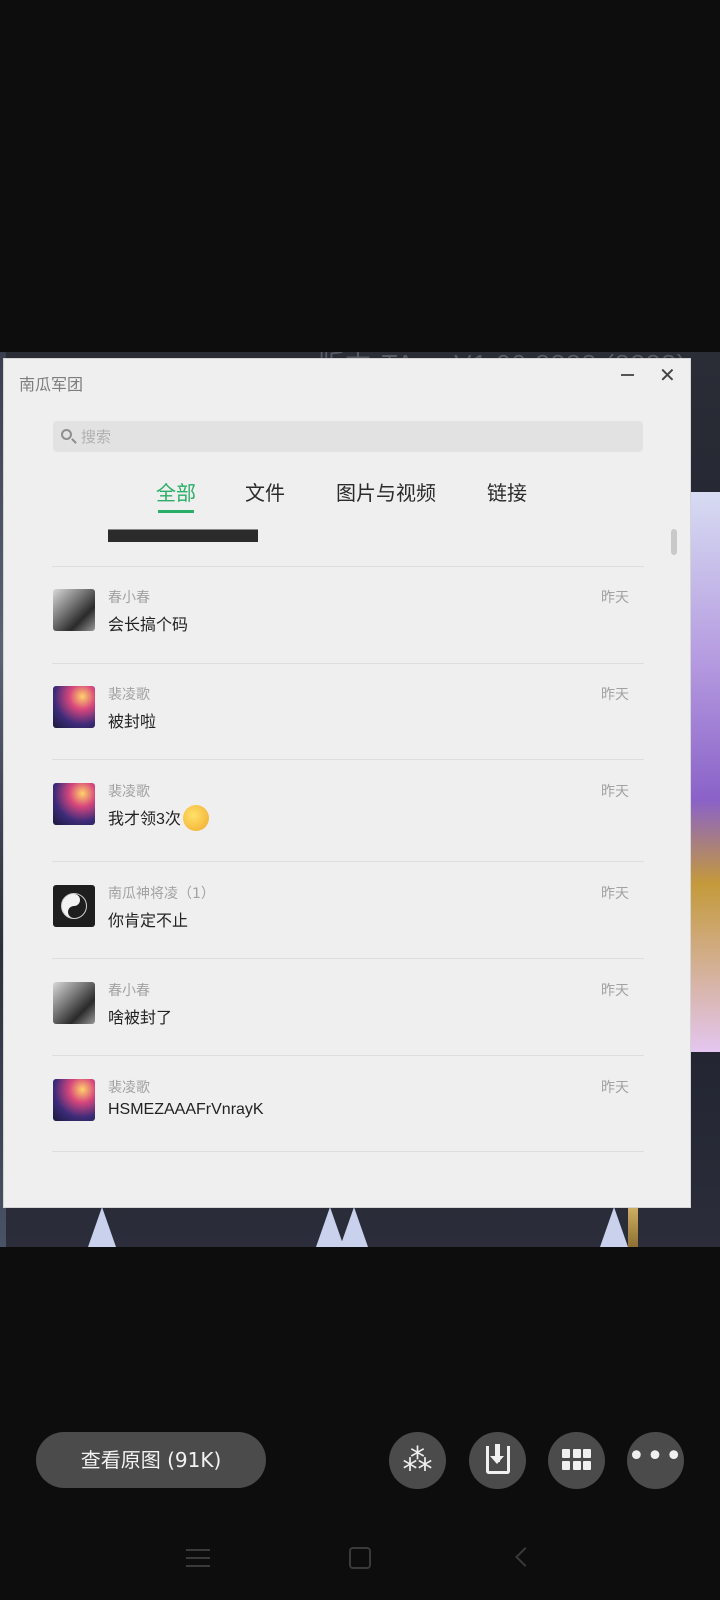 Image resolution: width=720 pixels, height=1600 pixels. What do you see at coordinates (674, 542) in the screenshot?
I see `scrollbar` at bounding box center [674, 542].